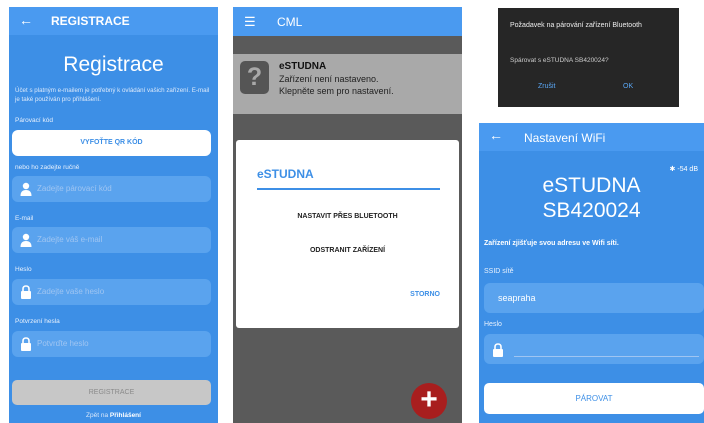  I want to click on app-bar: ← Nastavení WiFi, so click(591, 137).